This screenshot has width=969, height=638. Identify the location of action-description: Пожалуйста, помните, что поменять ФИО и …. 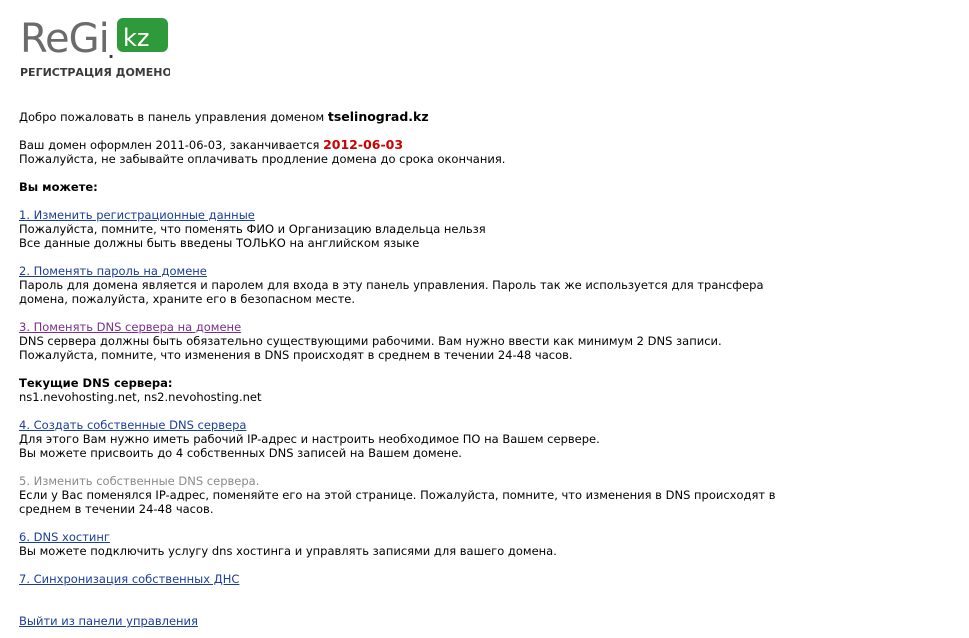
(252, 229).